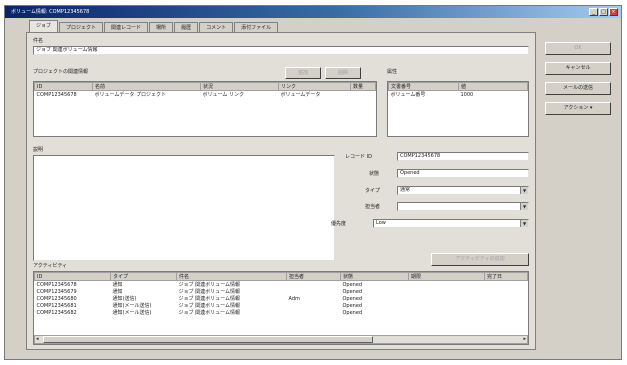  Describe the element at coordinates (37, 339) in the screenshot. I see `scroll-left-icon: ◂` at that location.